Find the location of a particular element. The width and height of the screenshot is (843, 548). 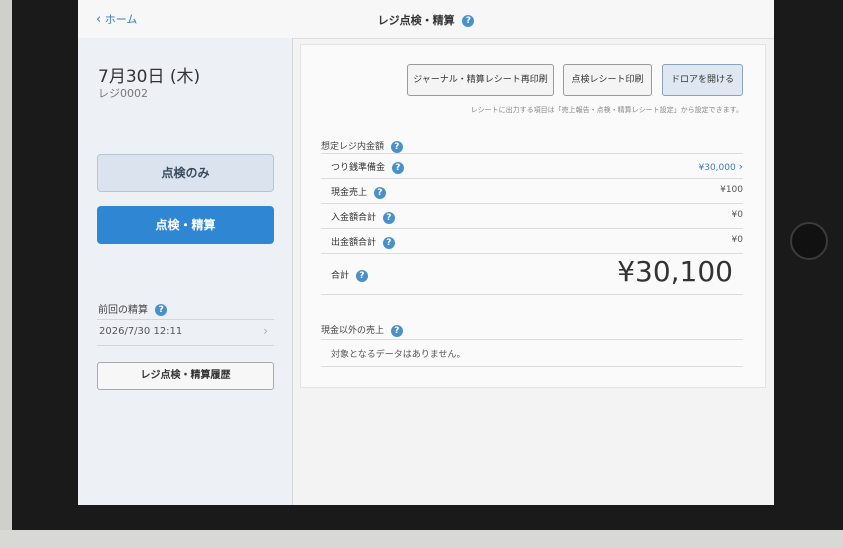

previous-settlement-date: 2026/7/30 12:11 is located at coordinates (141, 331).